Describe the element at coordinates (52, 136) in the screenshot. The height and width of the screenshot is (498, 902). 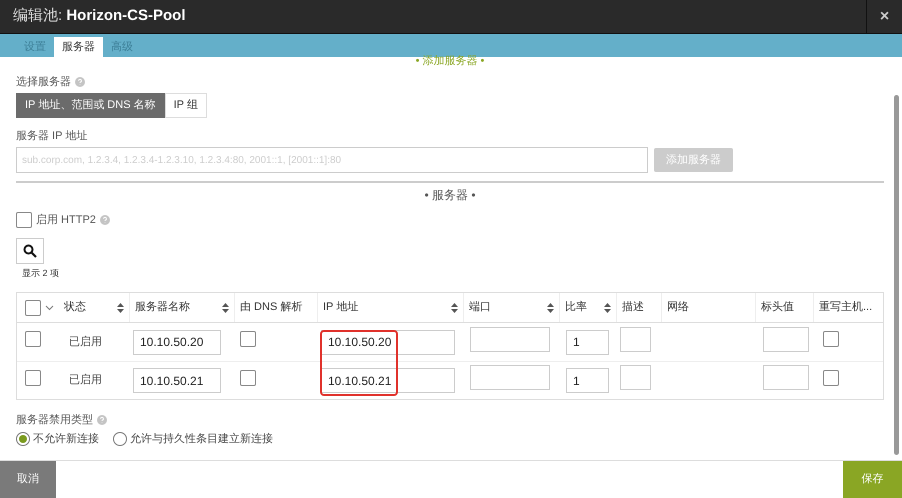
I see `field-label: 服务器 IP 地址` at that location.